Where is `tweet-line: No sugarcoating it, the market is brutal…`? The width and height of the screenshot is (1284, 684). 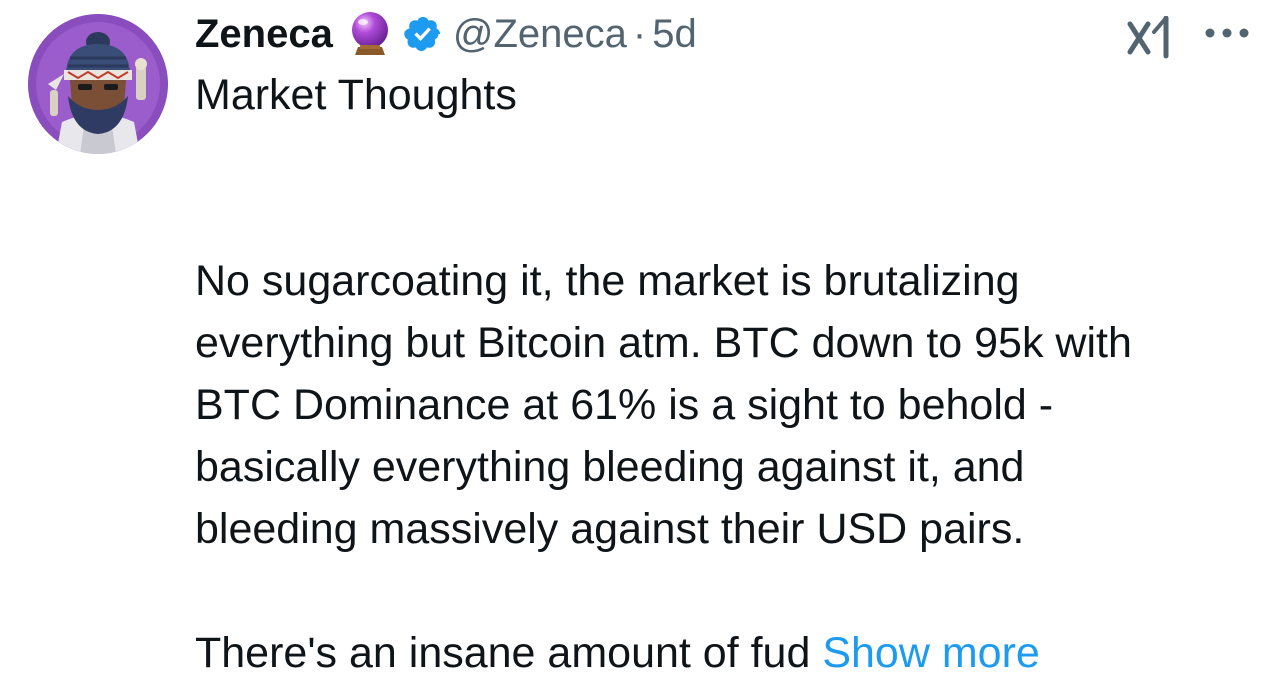
tweet-line: No sugarcoating it, the market is brutal… is located at coordinates (607, 281).